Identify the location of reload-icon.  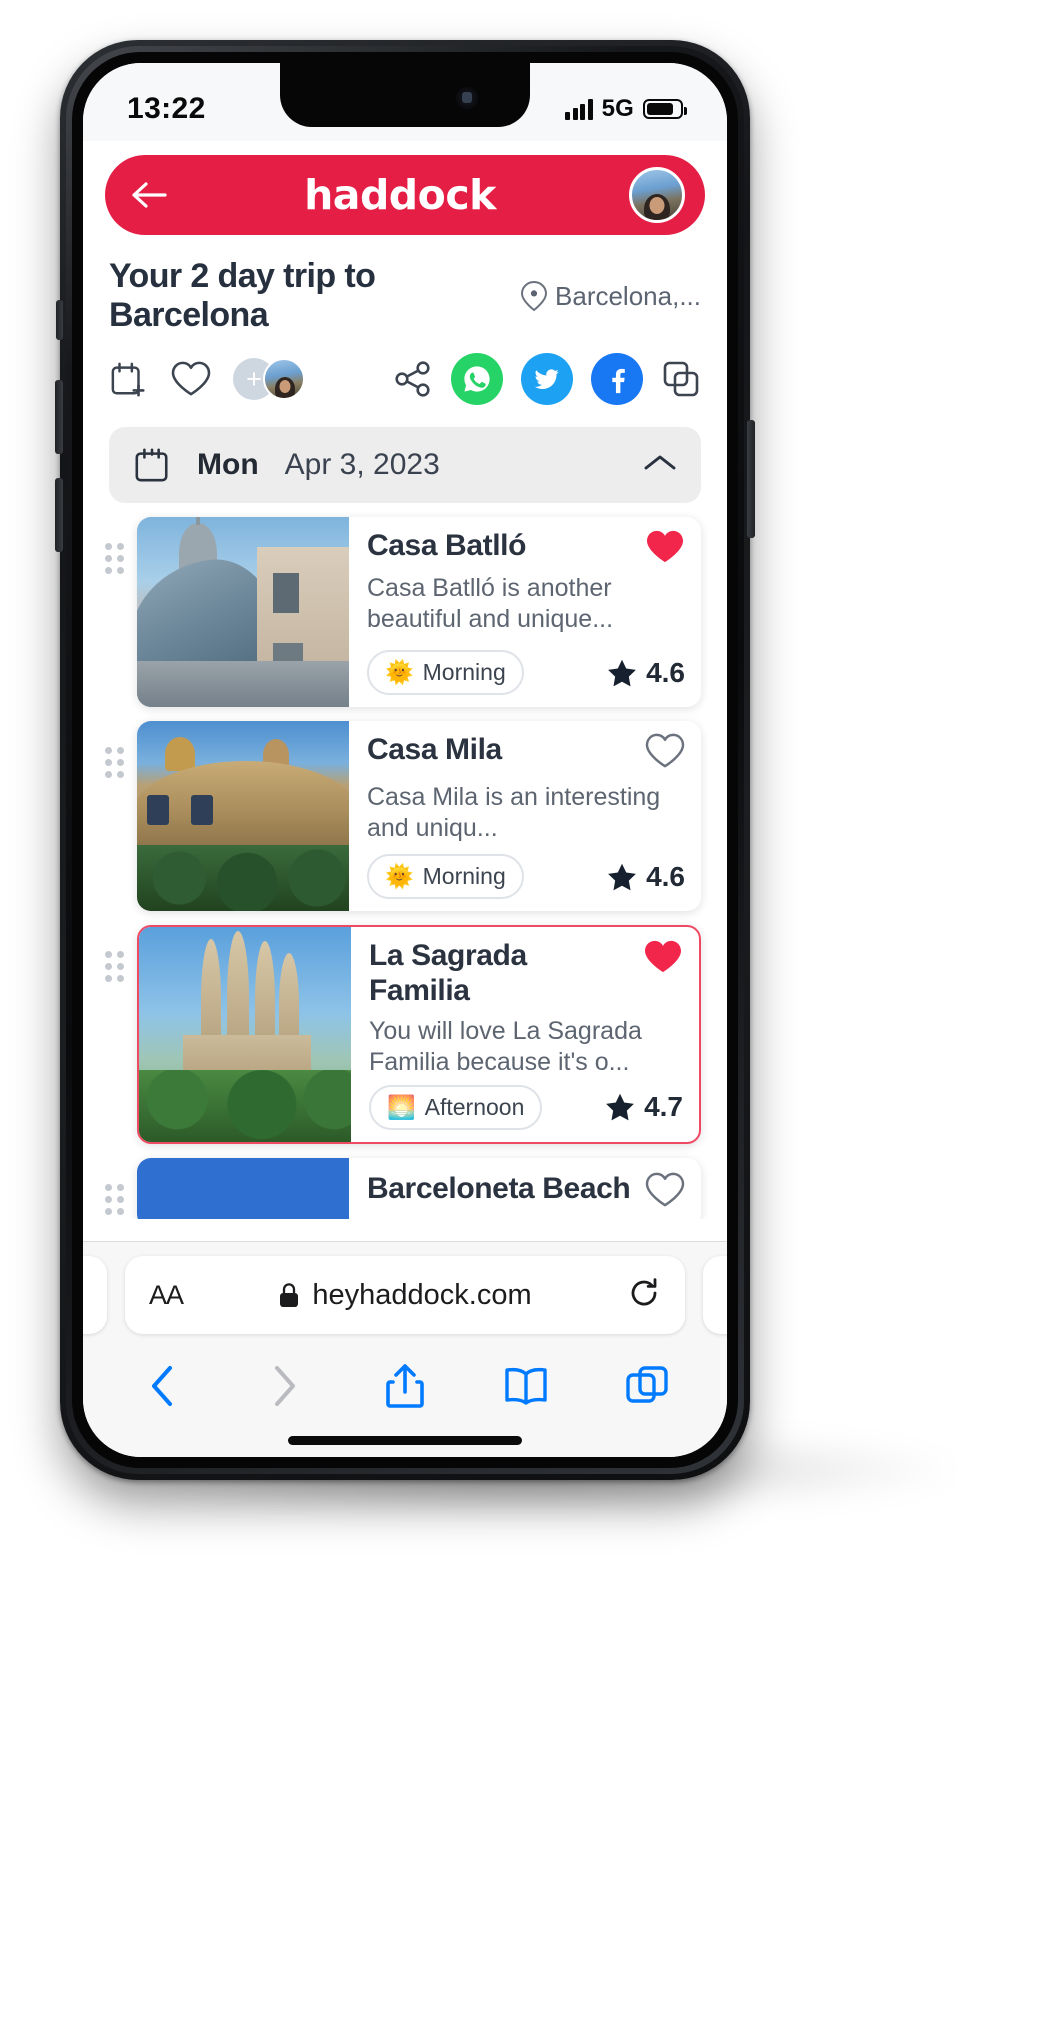
(644, 1295).